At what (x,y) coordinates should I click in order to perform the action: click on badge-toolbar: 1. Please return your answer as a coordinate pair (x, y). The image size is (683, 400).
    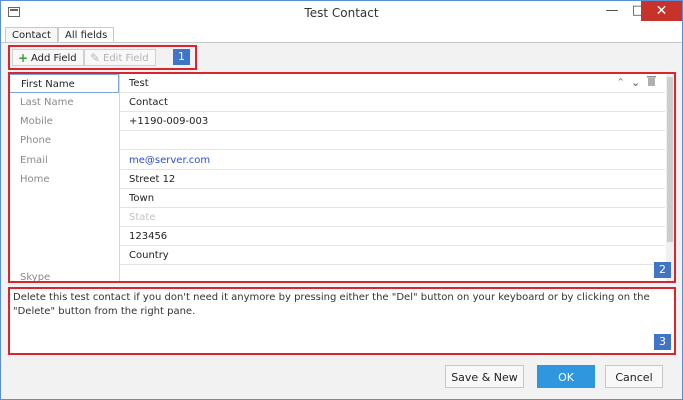
    Looking at the image, I should click on (181, 57).